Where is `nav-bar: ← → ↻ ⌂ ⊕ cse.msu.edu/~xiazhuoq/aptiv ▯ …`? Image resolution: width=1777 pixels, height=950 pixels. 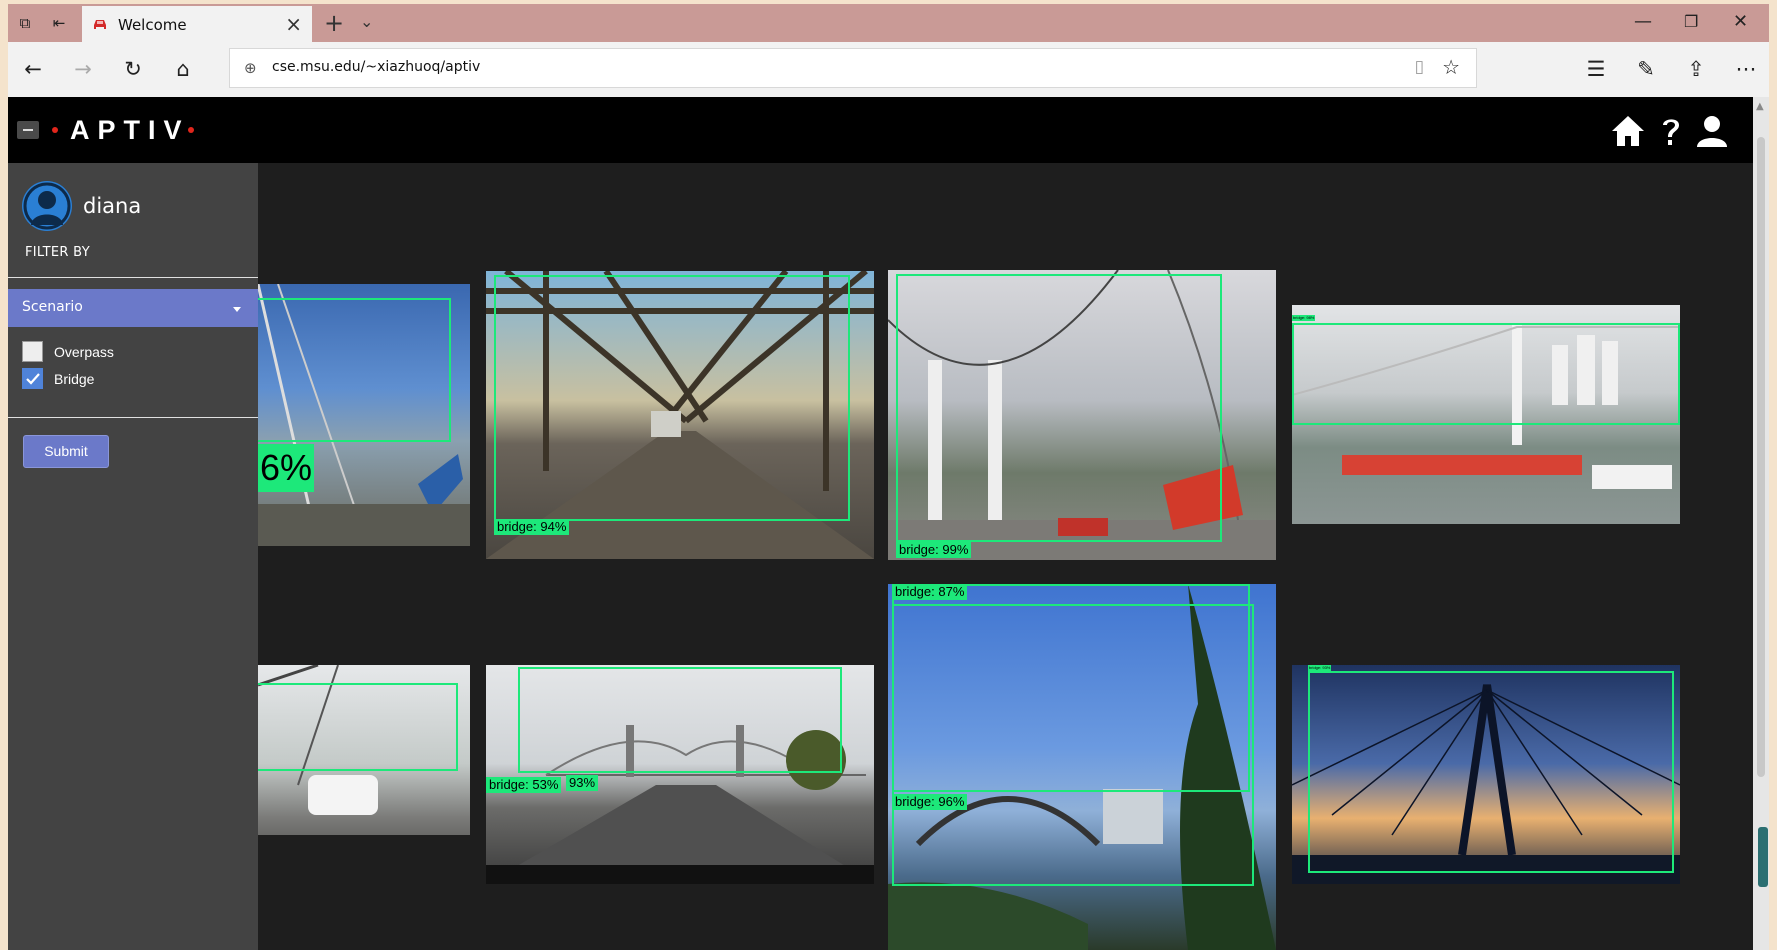
nav-bar: ← → ↻ ⌂ ⊕ cse.msu.edu/~xiazhuoq/aptiv ▯ … is located at coordinates (888, 69).